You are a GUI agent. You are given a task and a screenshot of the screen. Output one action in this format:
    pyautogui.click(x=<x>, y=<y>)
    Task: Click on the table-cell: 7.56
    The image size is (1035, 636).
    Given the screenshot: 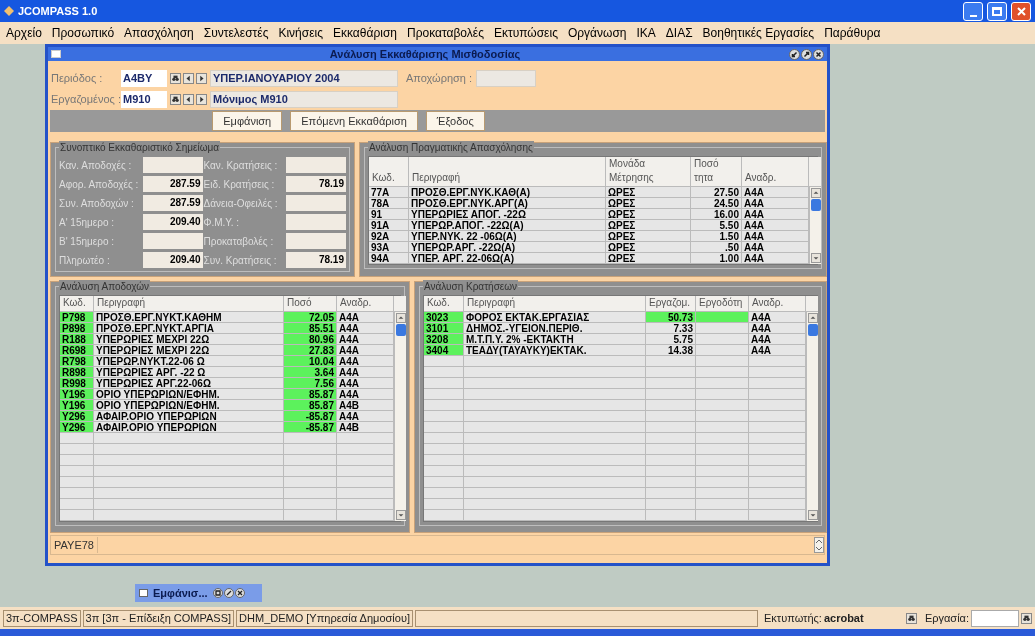 What is the action you would take?
    pyautogui.click(x=310, y=383)
    